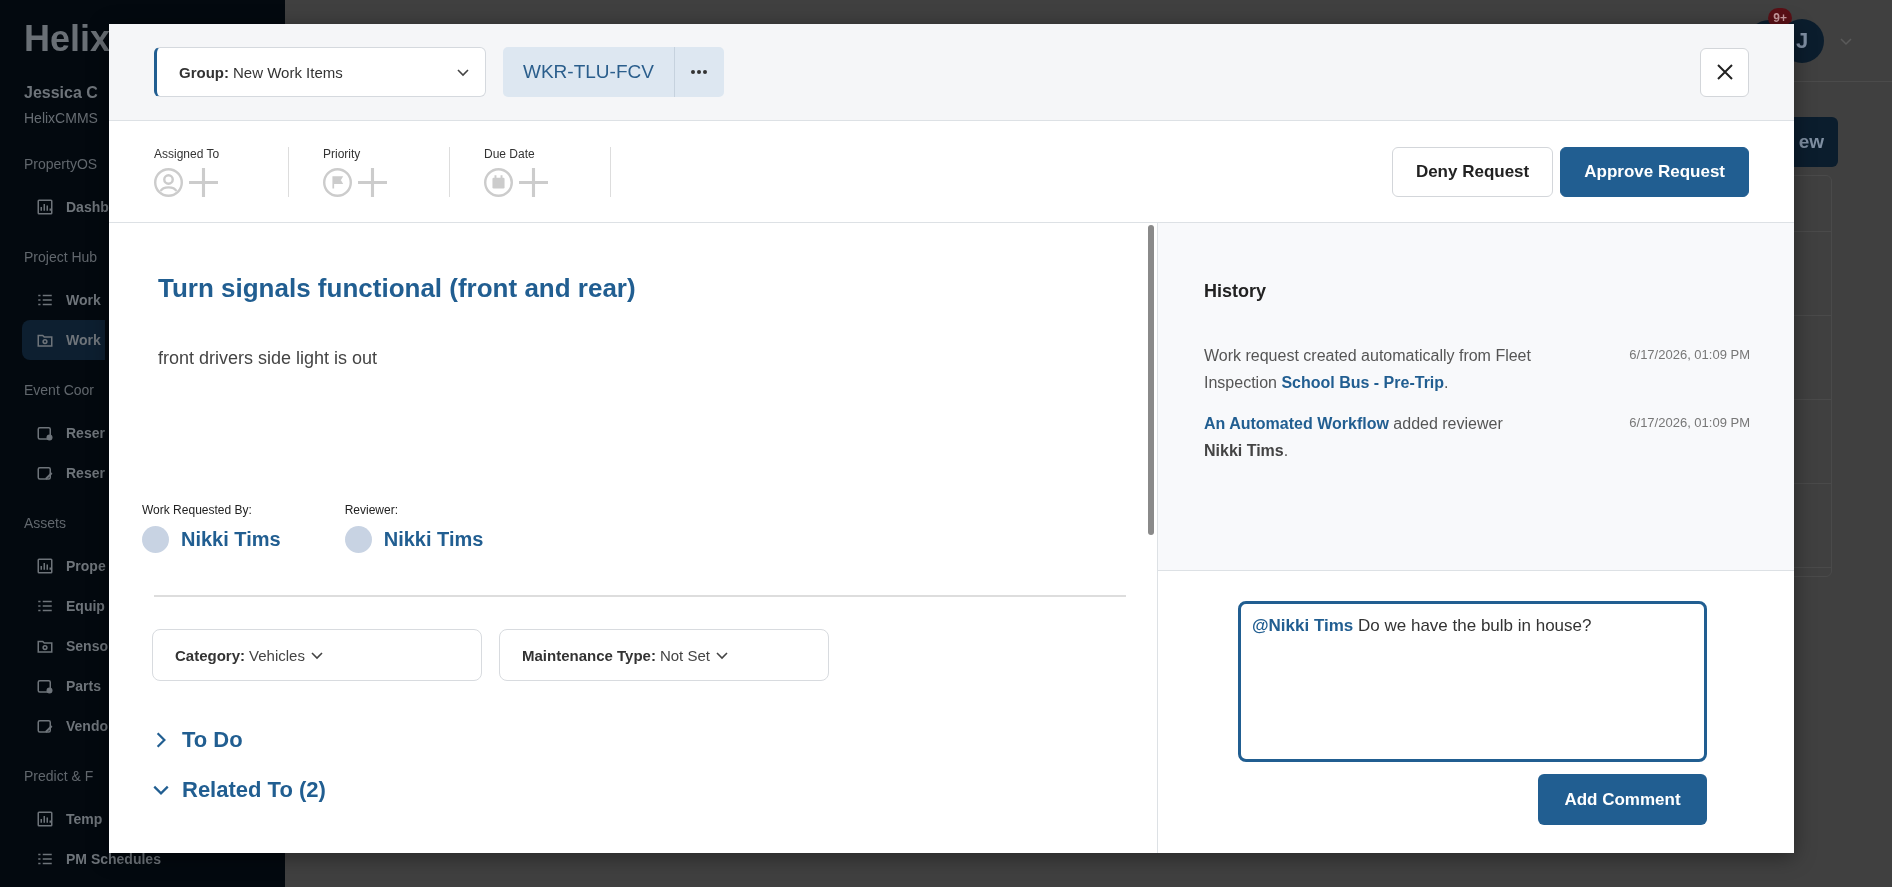  What do you see at coordinates (268, 358) in the screenshot?
I see `request-description: front drivers side light is out` at bounding box center [268, 358].